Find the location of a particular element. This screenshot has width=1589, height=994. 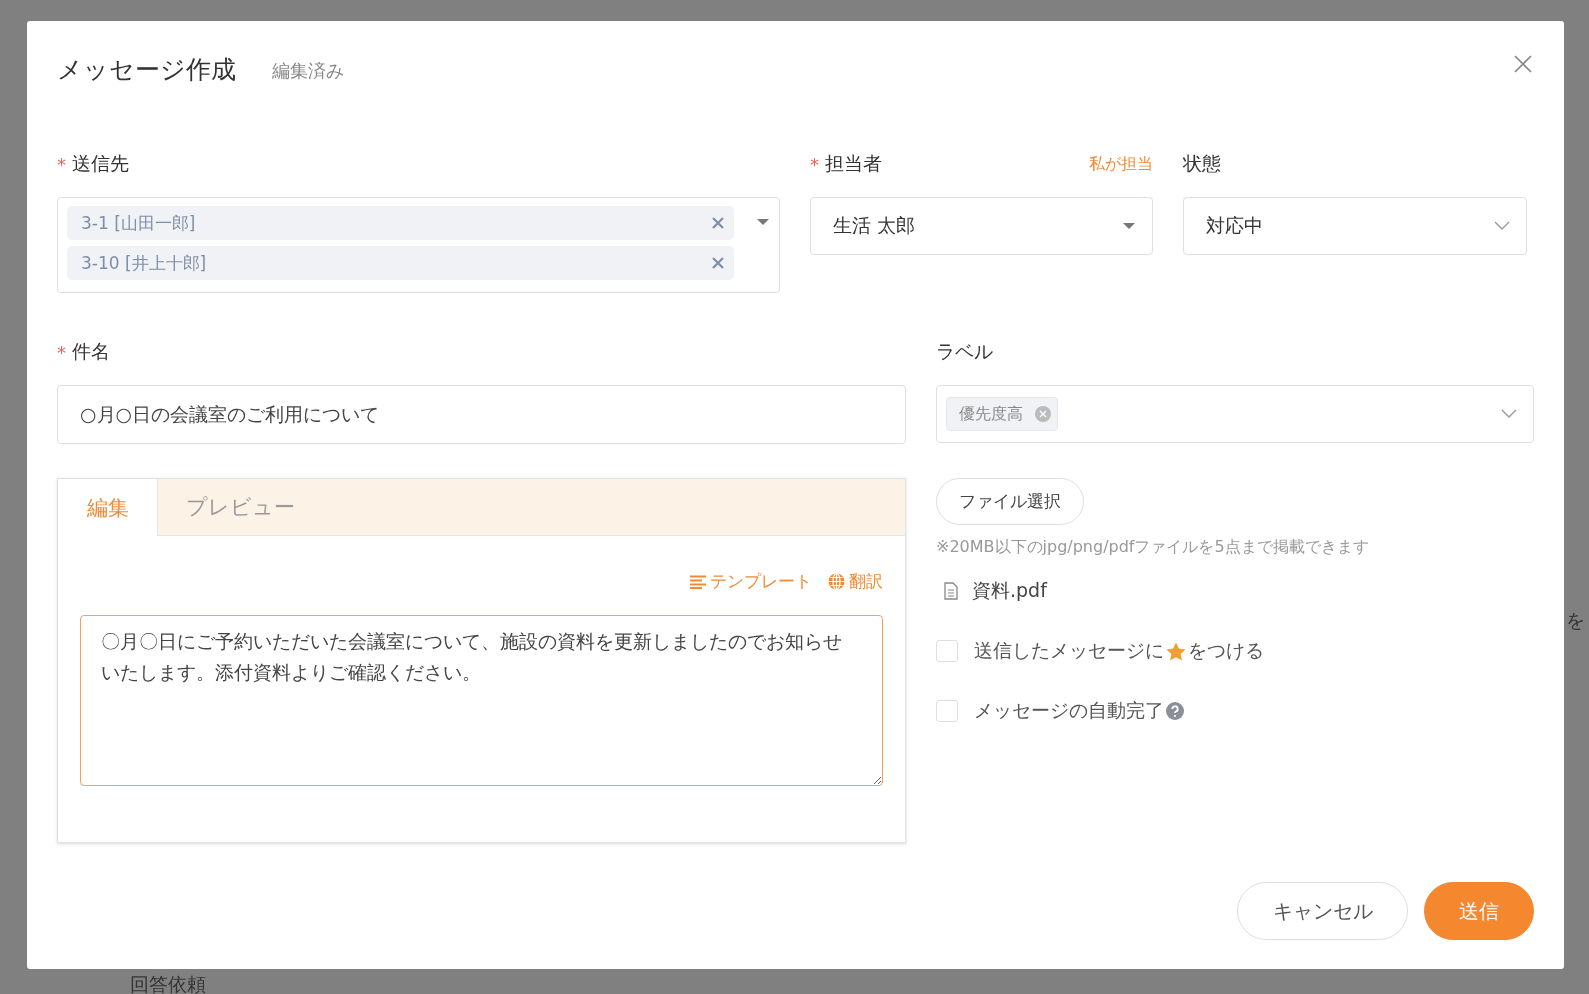

label-select: 優先度高 is located at coordinates (1235, 414).